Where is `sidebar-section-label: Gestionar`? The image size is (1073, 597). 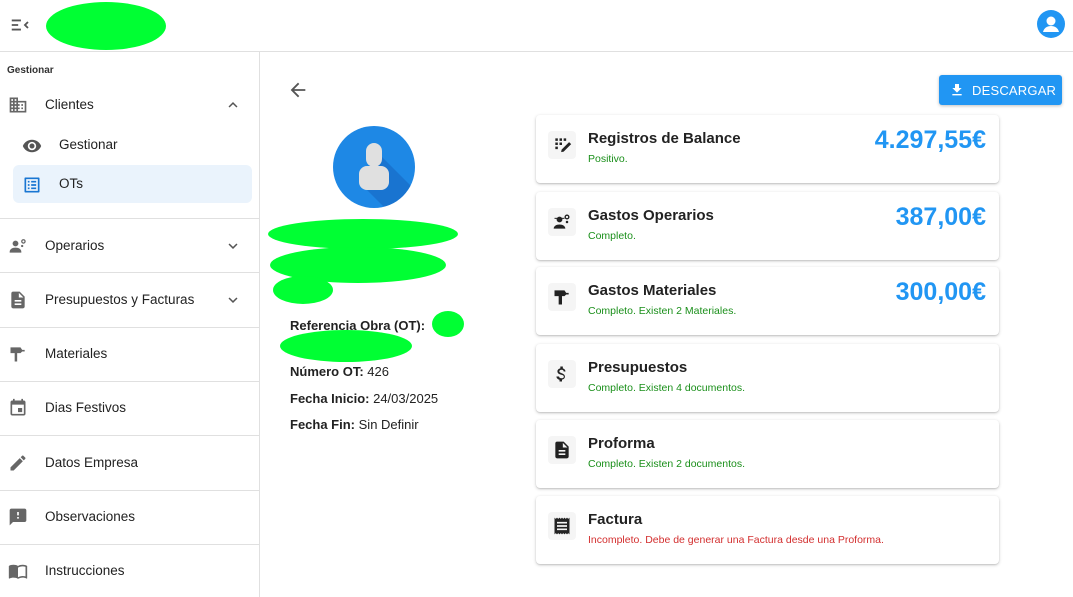 sidebar-section-label: Gestionar is located at coordinates (30, 70).